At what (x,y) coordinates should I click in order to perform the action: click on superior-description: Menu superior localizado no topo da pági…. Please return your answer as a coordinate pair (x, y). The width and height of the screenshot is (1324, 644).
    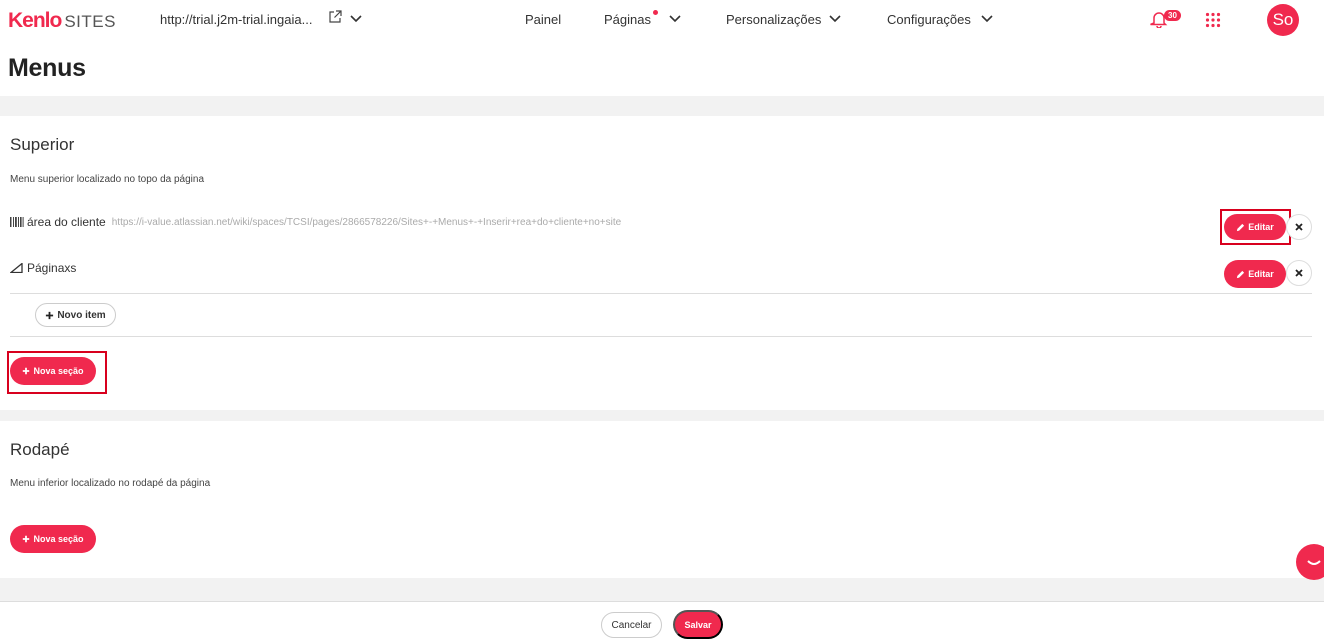
    Looking at the image, I should click on (107, 179).